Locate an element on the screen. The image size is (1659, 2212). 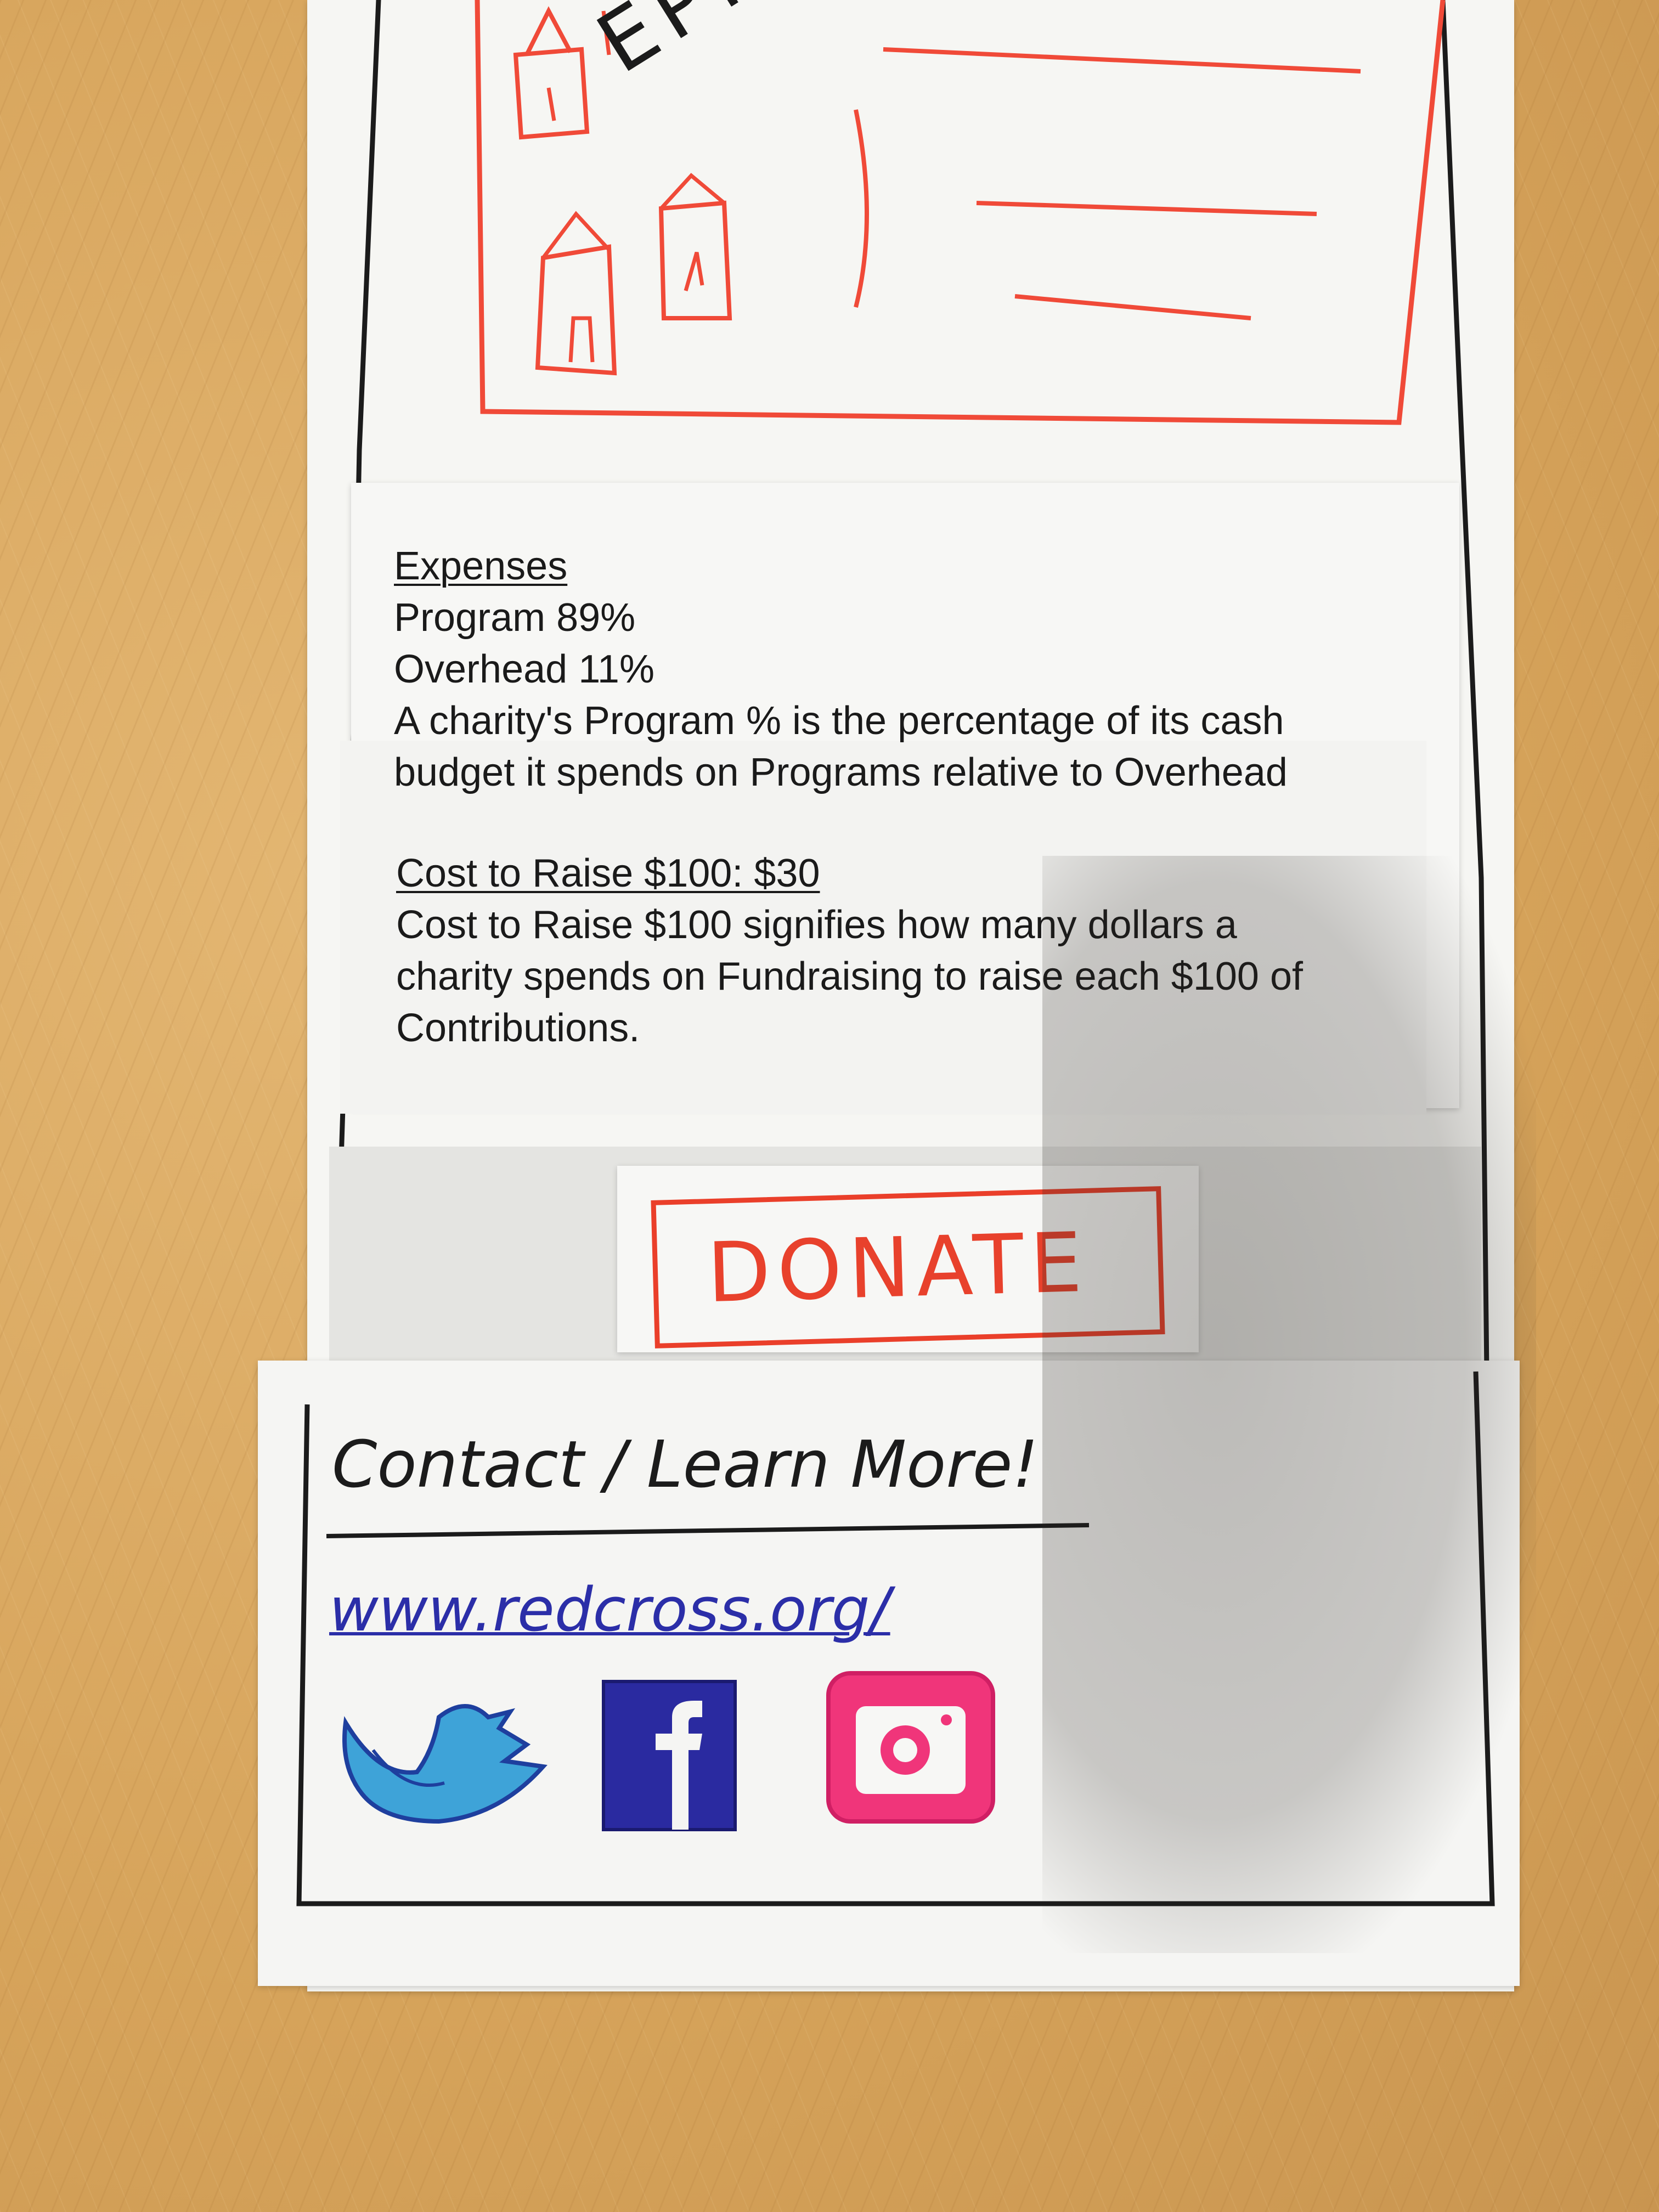
contact-website-link: www.redcross.org/ is located at coordinates (610, 1610).